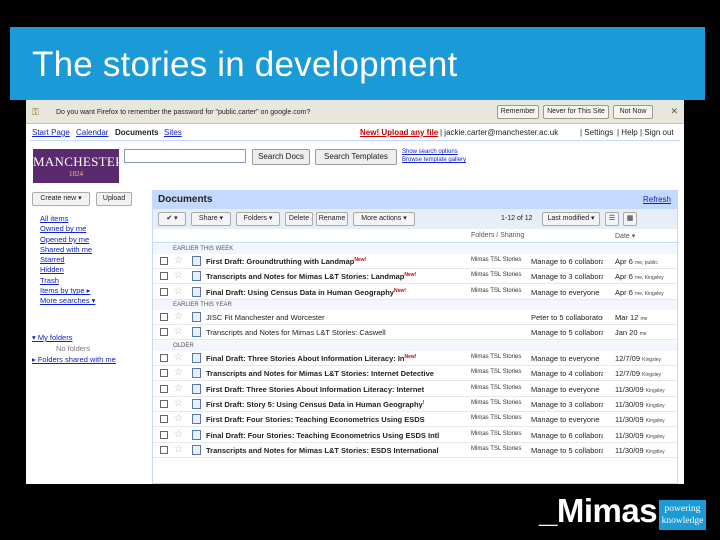 The width and height of the screenshot is (720, 540). Describe the element at coordinates (332, 219) in the screenshot. I see `rename-button: Rename` at that location.